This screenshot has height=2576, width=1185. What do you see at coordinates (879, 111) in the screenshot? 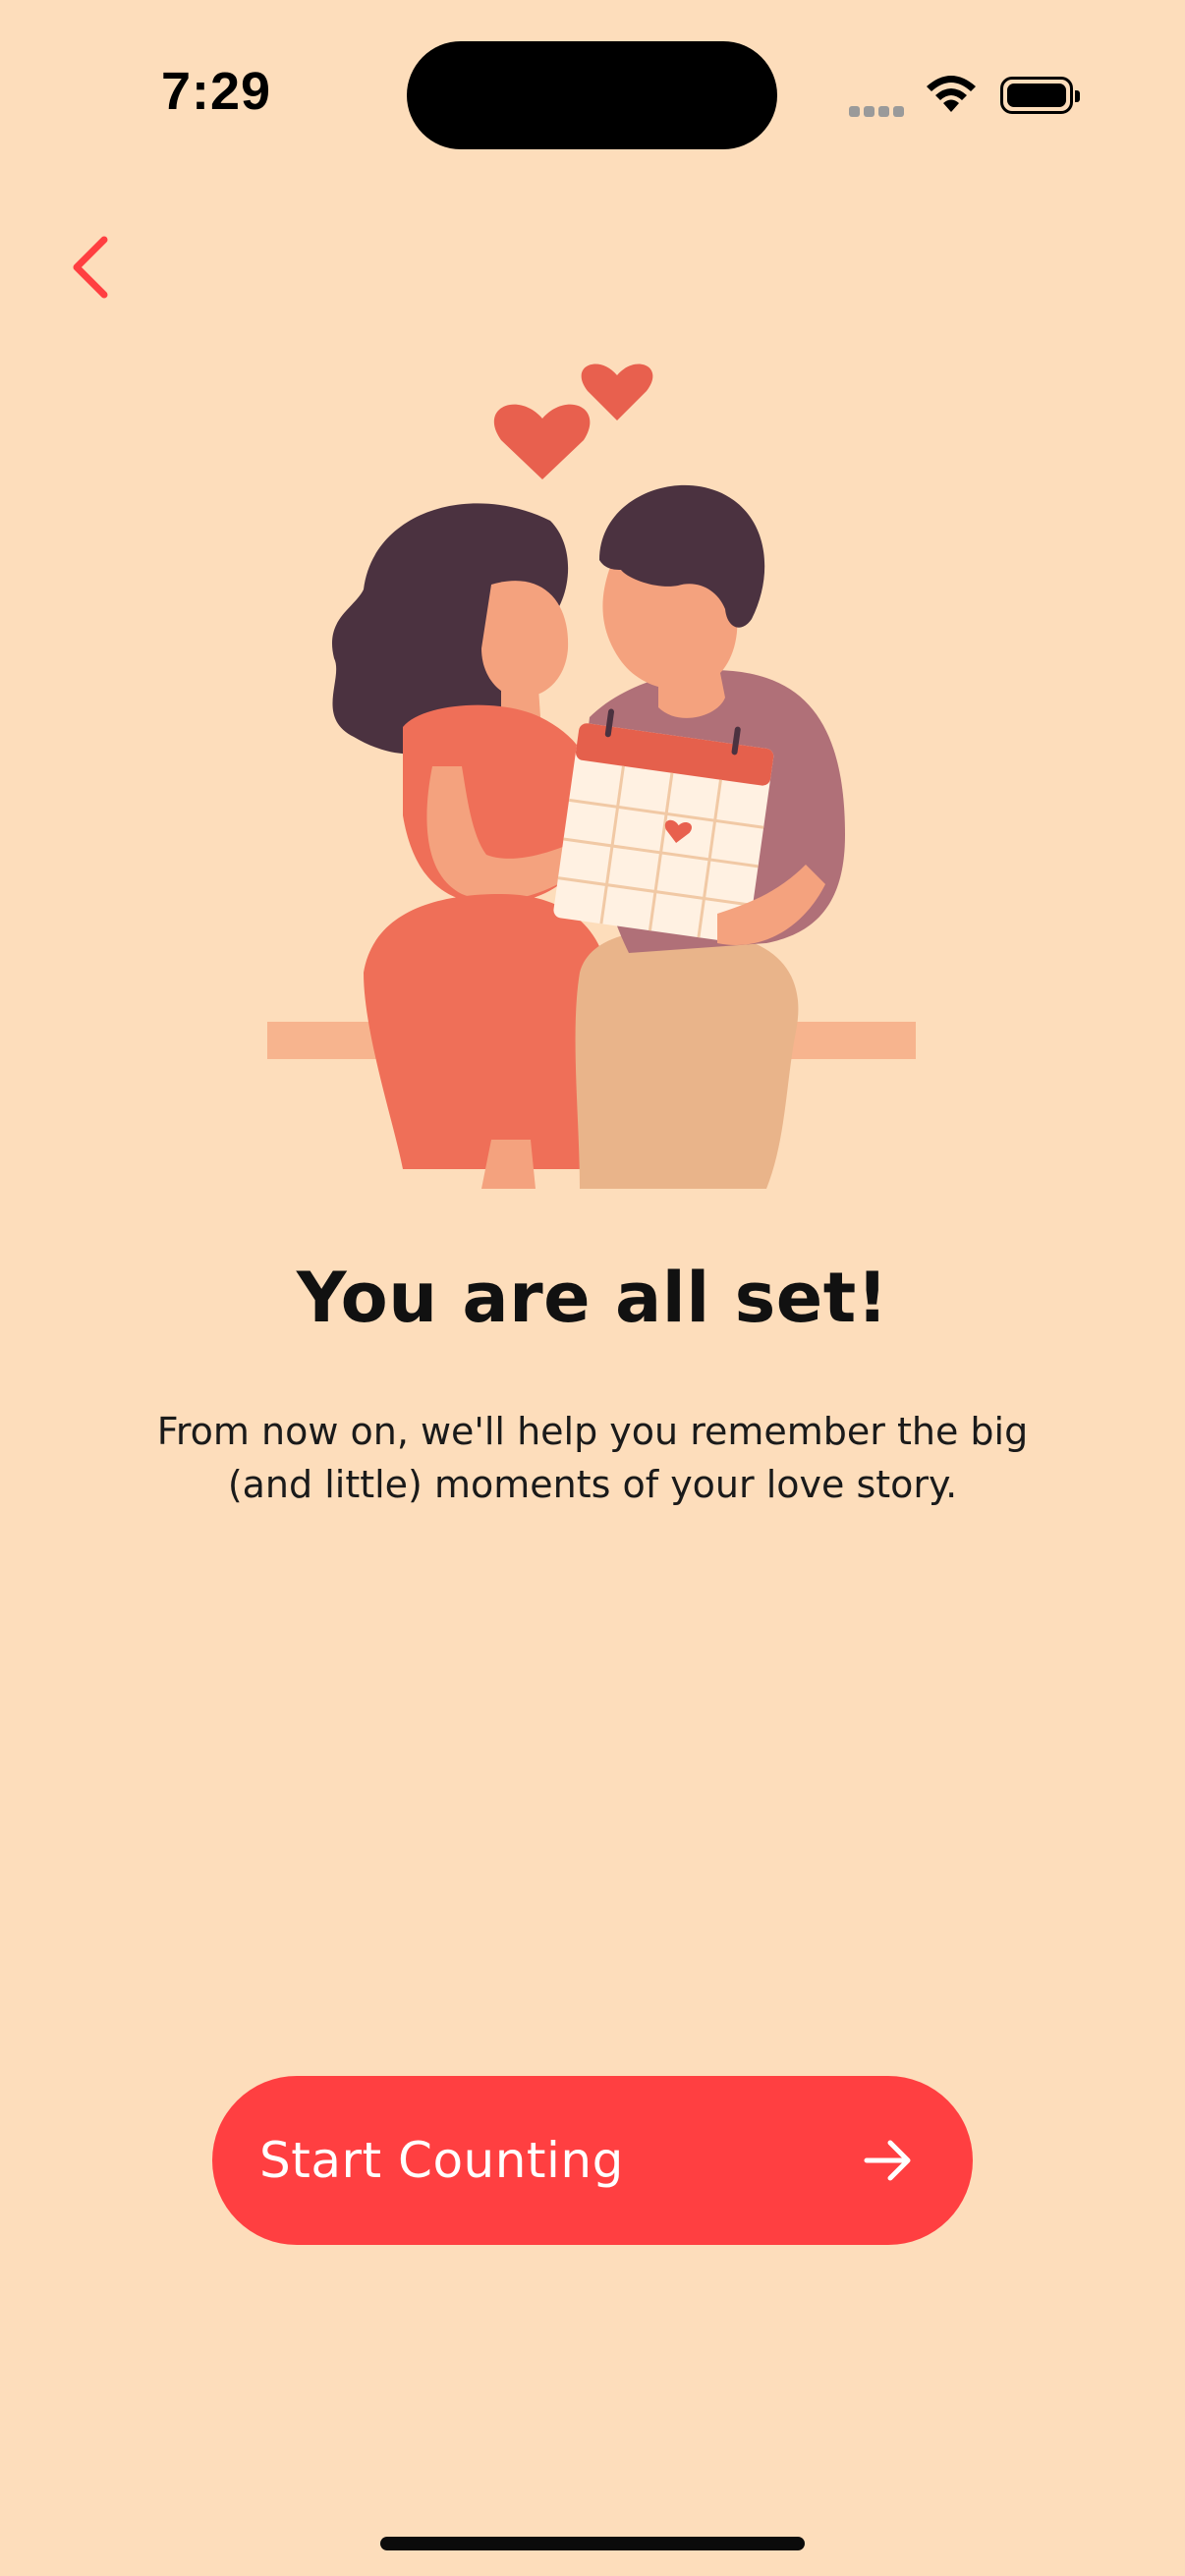
I see `cellular-signal-icon` at bounding box center [879, 111].